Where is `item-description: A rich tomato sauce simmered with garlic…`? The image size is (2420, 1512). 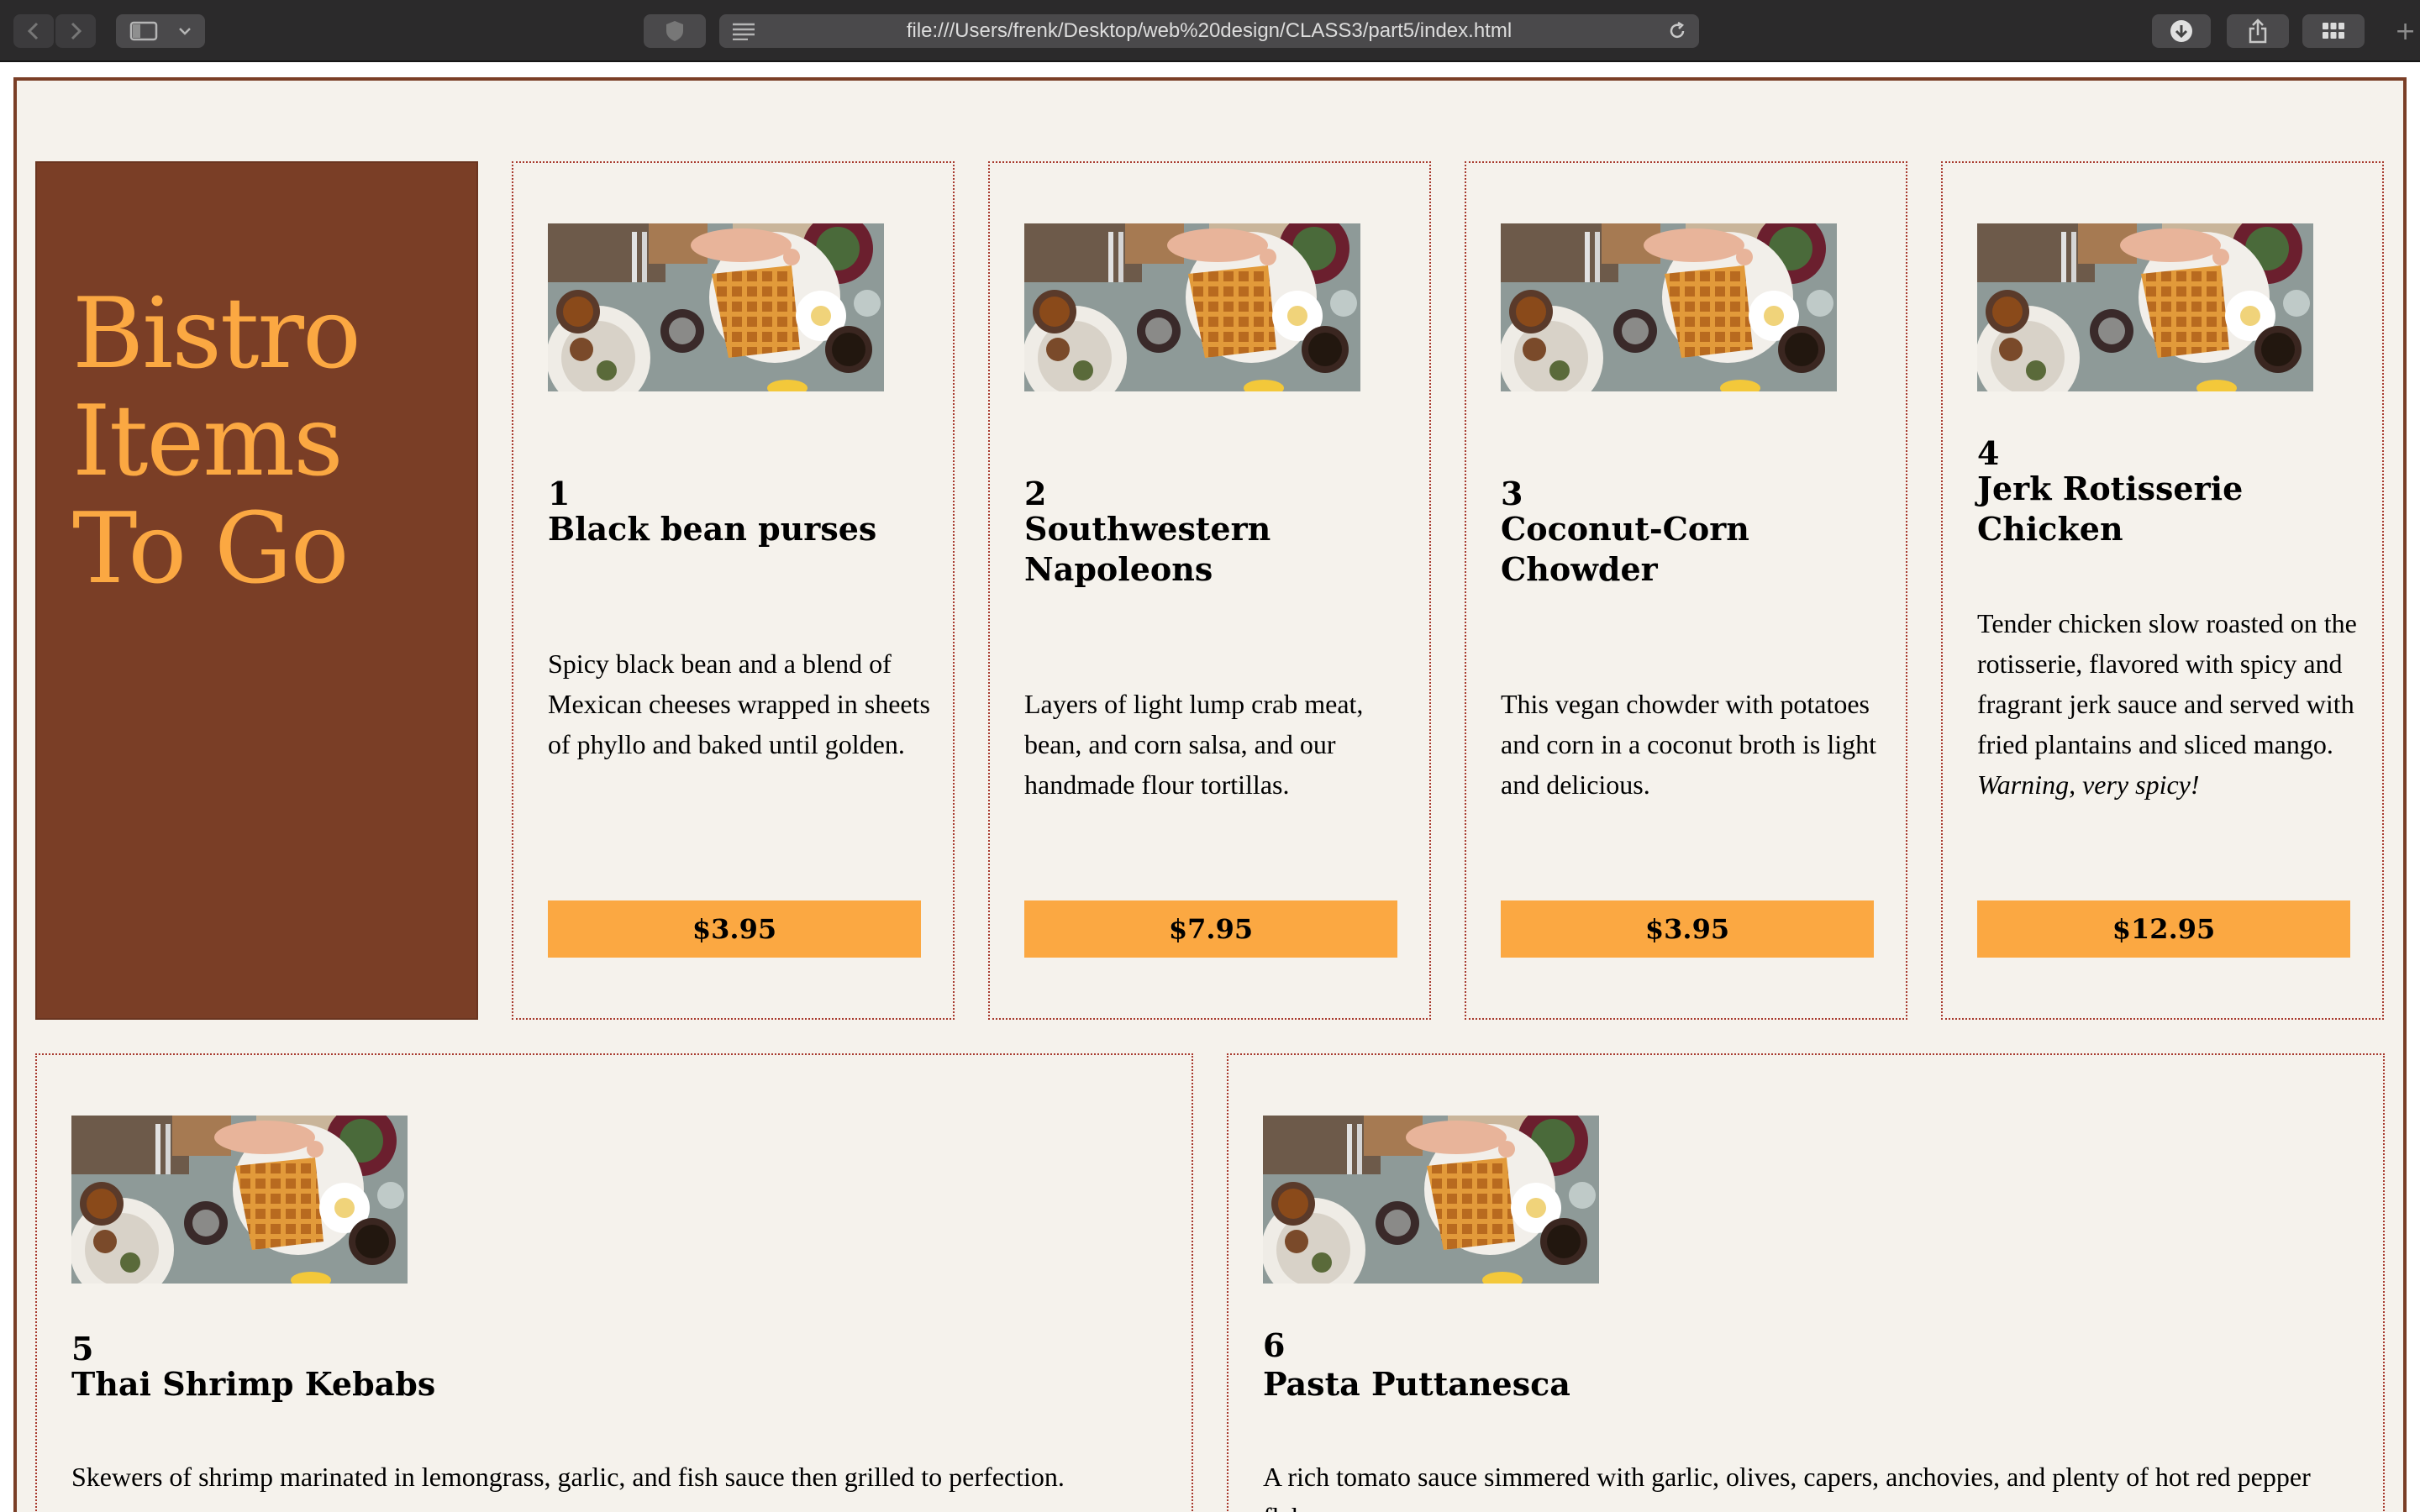
item-description: A rich tomato sauce simmered with garlic… is located at coordinates (1787, 1487).